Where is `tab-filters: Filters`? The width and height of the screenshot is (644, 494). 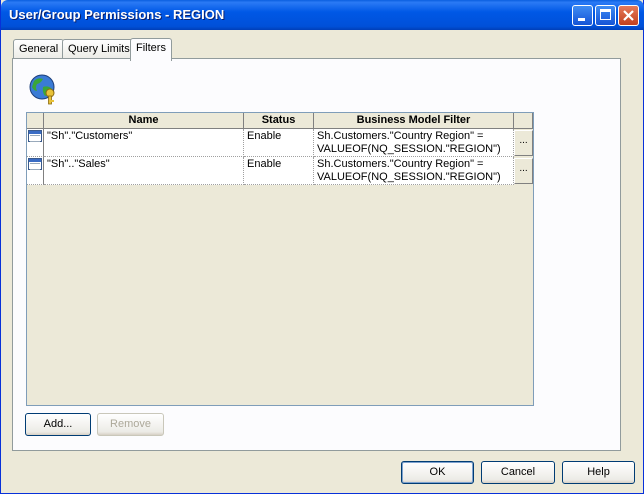
tab-filters: Filters is located at coordinates (151, 49).